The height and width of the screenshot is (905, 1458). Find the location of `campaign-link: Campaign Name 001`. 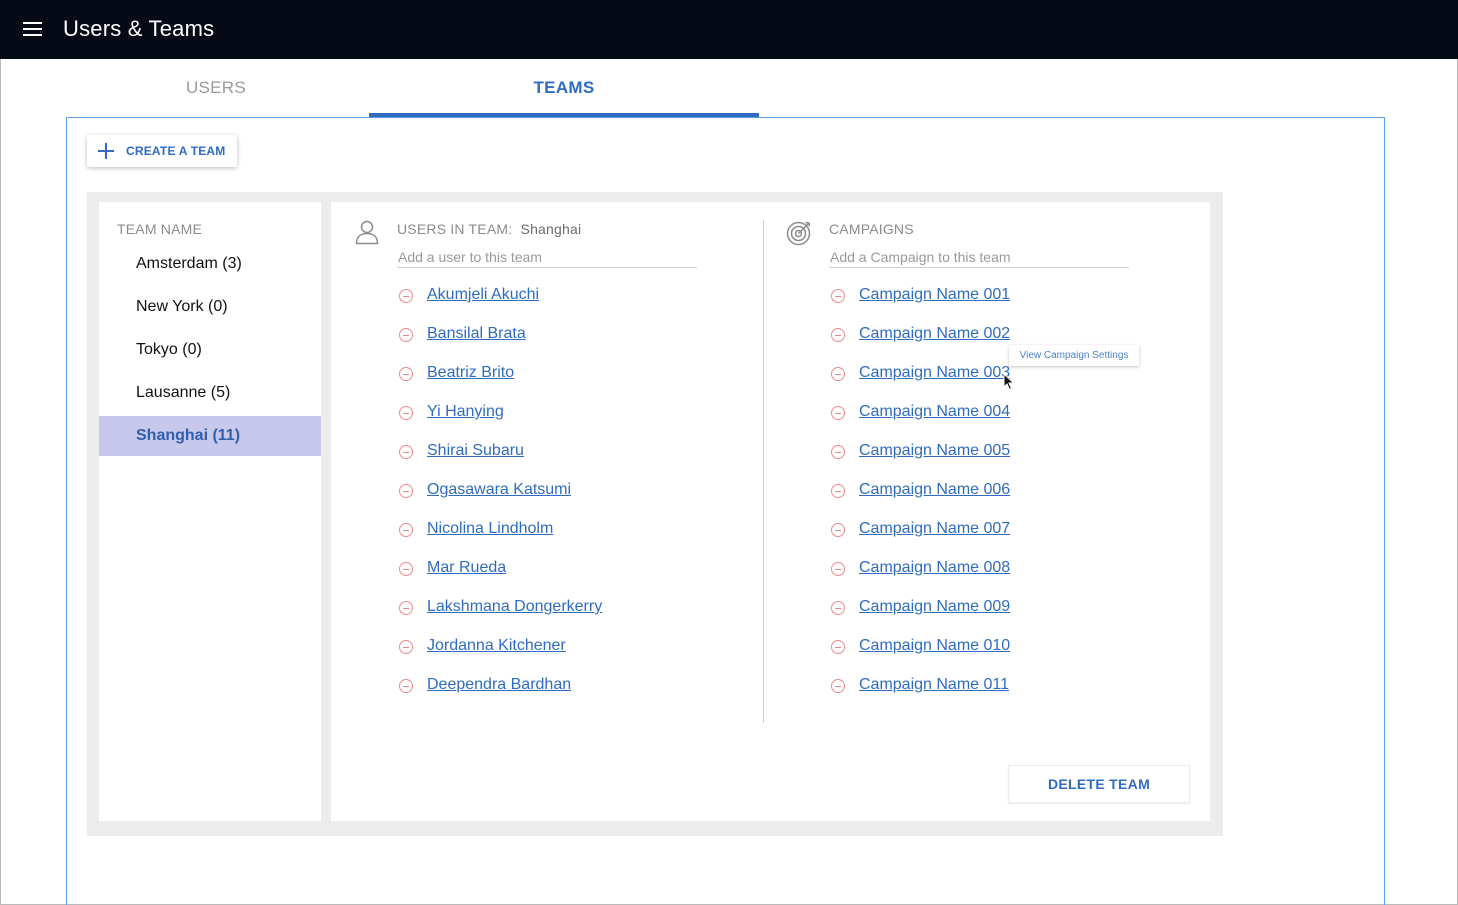

campaign-link: Campaign Name 001 is located at coordinates (934, 295).